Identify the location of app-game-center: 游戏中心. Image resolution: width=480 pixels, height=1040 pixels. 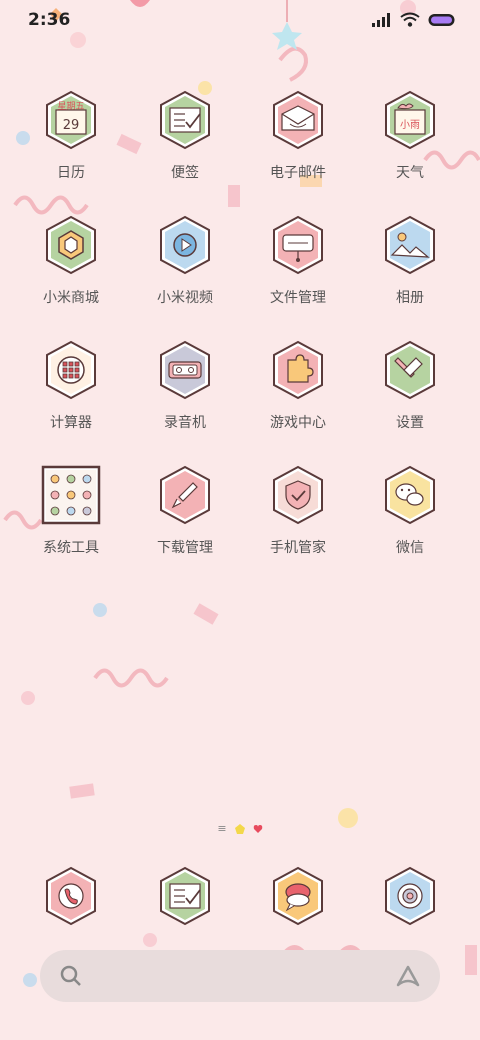
(298, 386).